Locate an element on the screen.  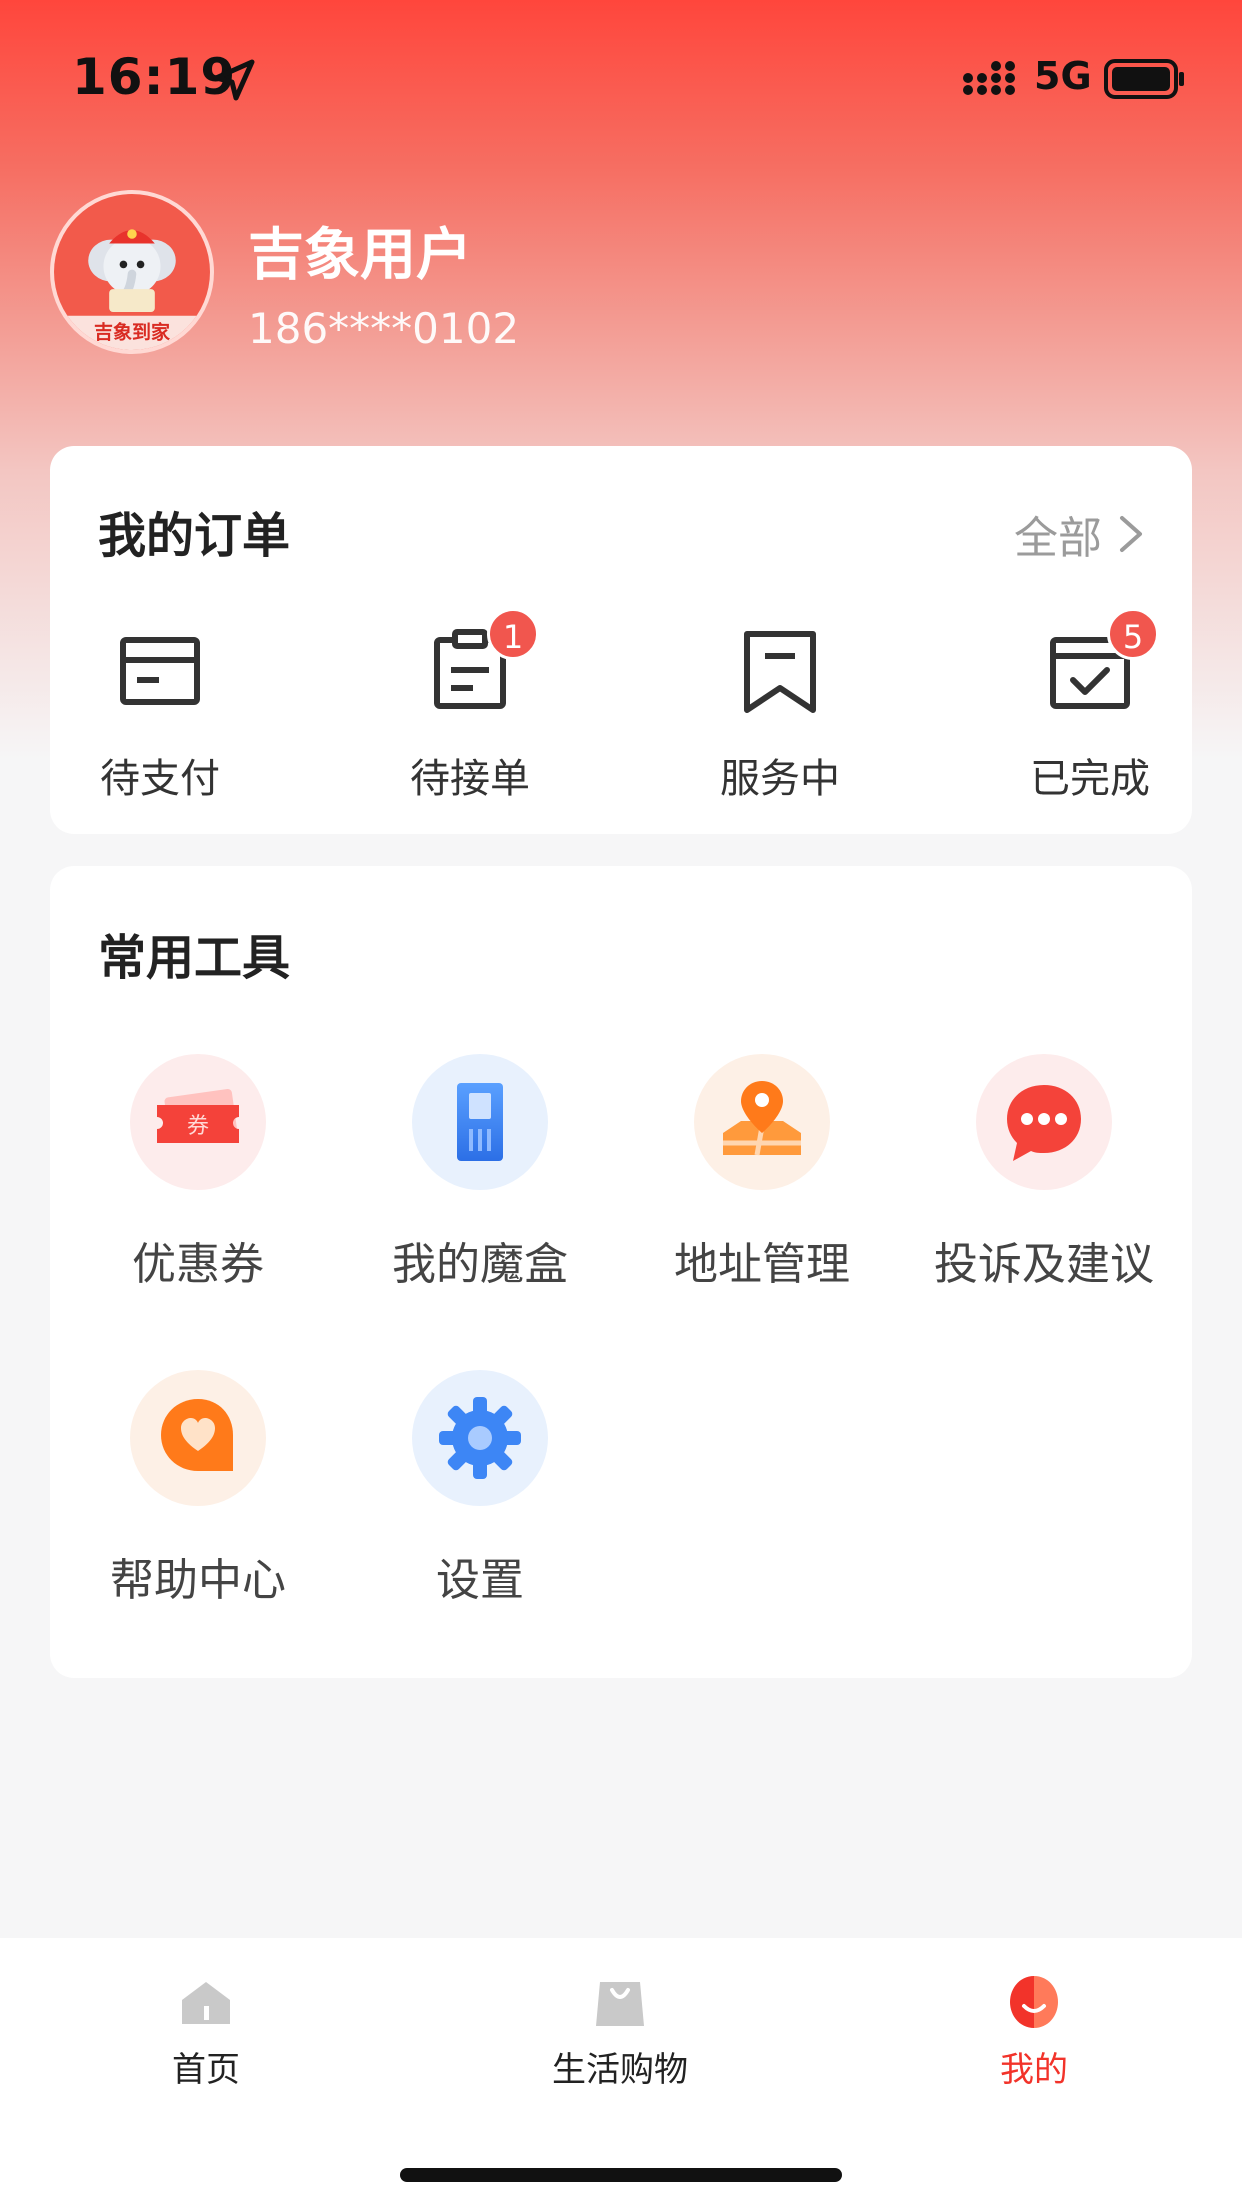
avatar: 吉象到家 is located at coordinates (132, 272).